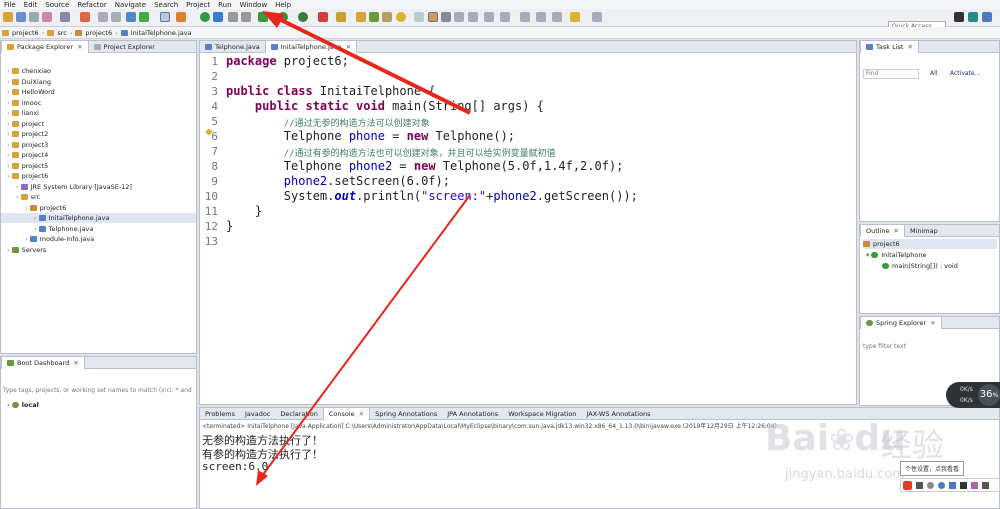  What do you see at coordinates (924, 231) in the screenshot?
I see `tab-minimap: Minimap` at bounding box center [924, 231].